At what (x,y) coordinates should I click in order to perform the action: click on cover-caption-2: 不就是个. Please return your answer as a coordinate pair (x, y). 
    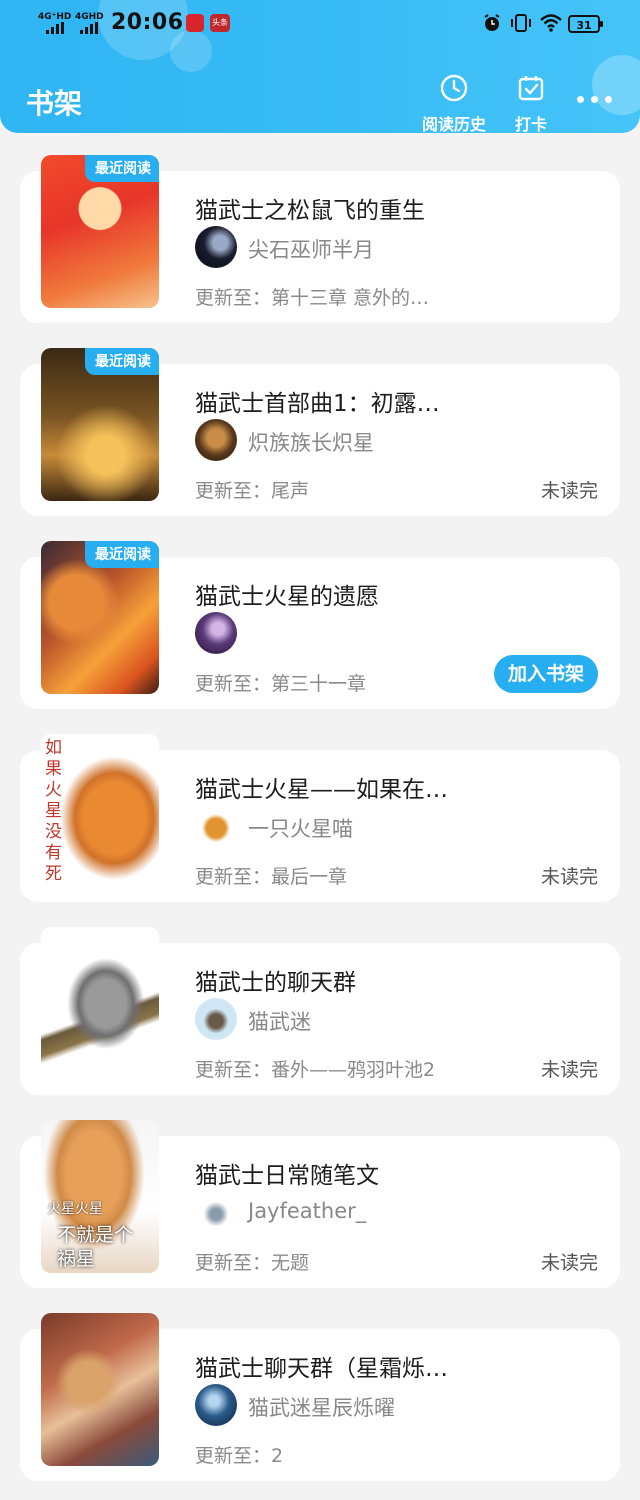
    Looking at the image, I should click on (95, 1235).